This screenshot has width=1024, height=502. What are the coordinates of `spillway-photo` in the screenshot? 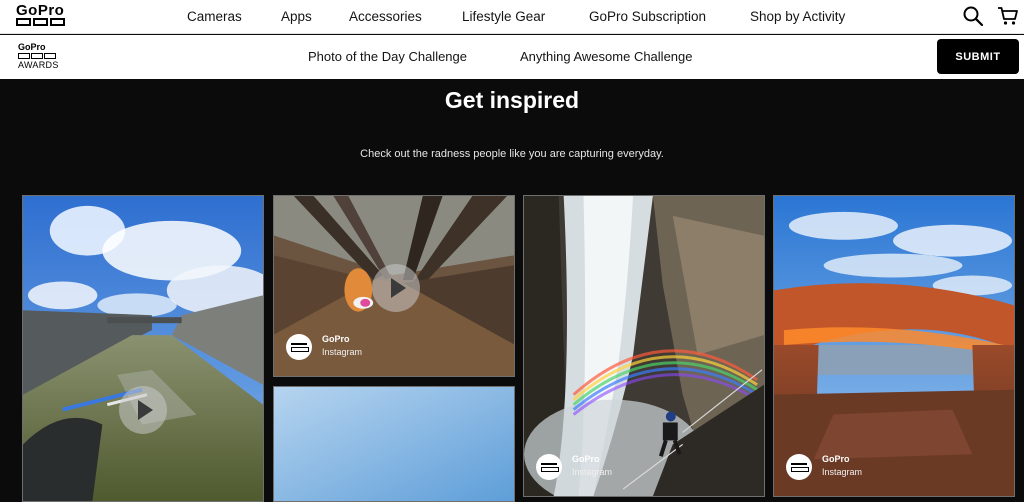 It's located at (143, 348).